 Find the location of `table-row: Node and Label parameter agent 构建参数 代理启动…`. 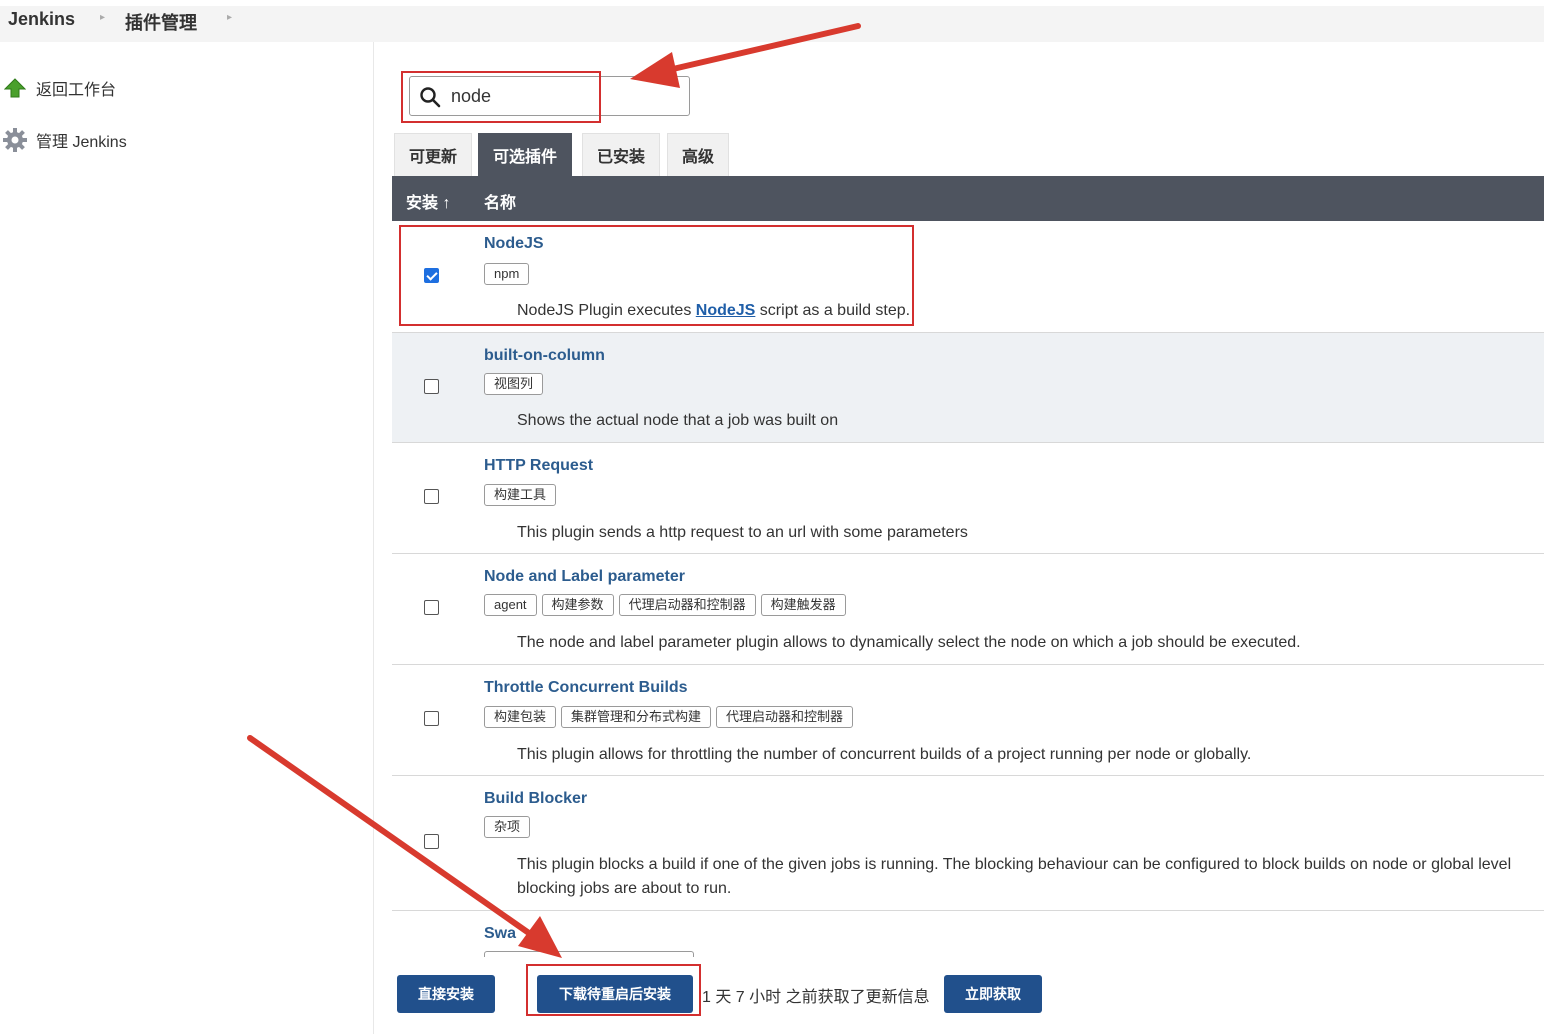

table-row: Node and Label parameter agent 构建参数 代理启动… is located at coordinates (968, 609).